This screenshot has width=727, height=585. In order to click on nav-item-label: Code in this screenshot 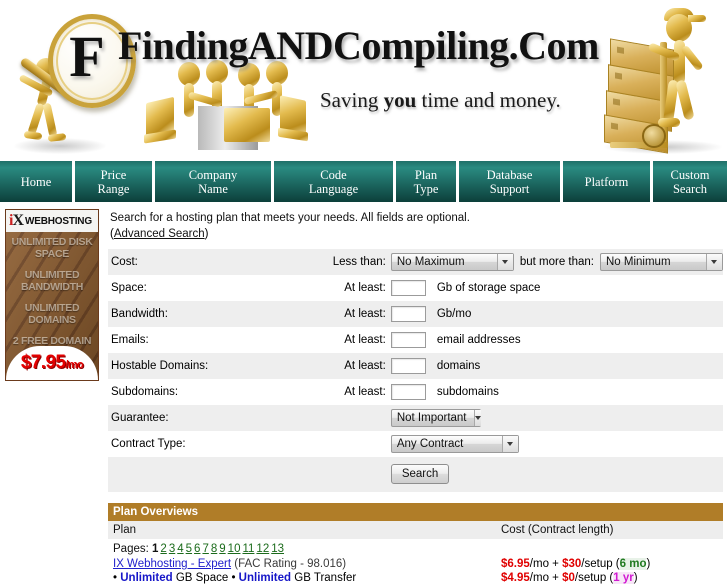, I will do `click(333, 174)`.